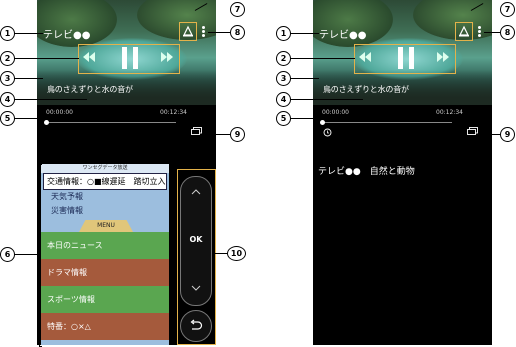  Describe the element at coordinates (7, 99) in the screenshot. I see `callout-4: 4` at that location.